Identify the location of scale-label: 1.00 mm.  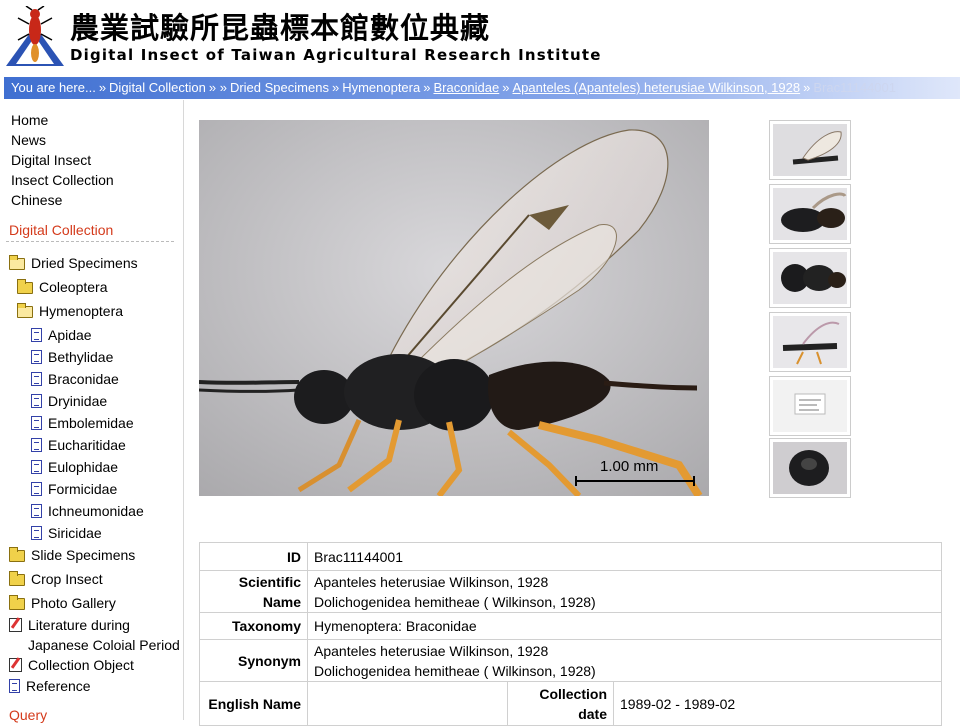
(629, 466).